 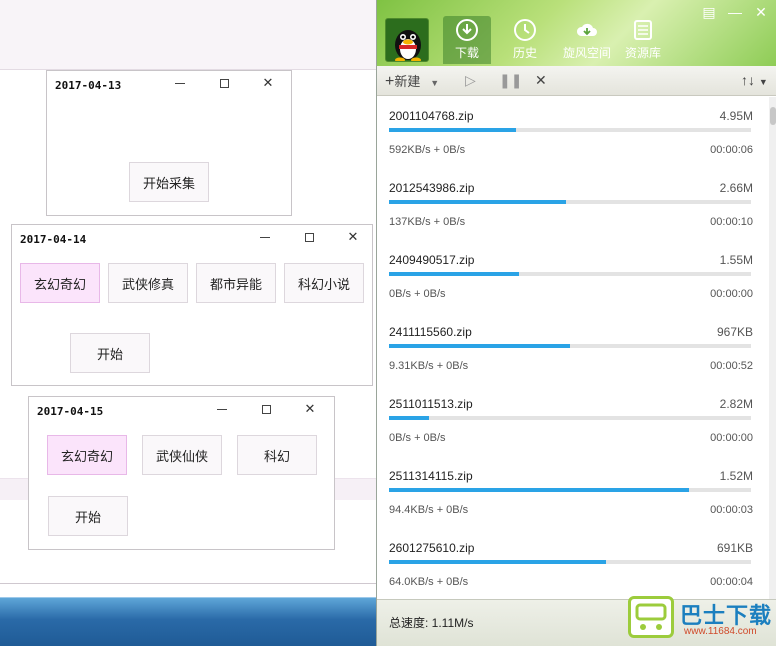 What do you see at coordinates (431, 404) in the screenshot?
I see `file-name: 2511011513.zip` at bounding box center [431, 404].